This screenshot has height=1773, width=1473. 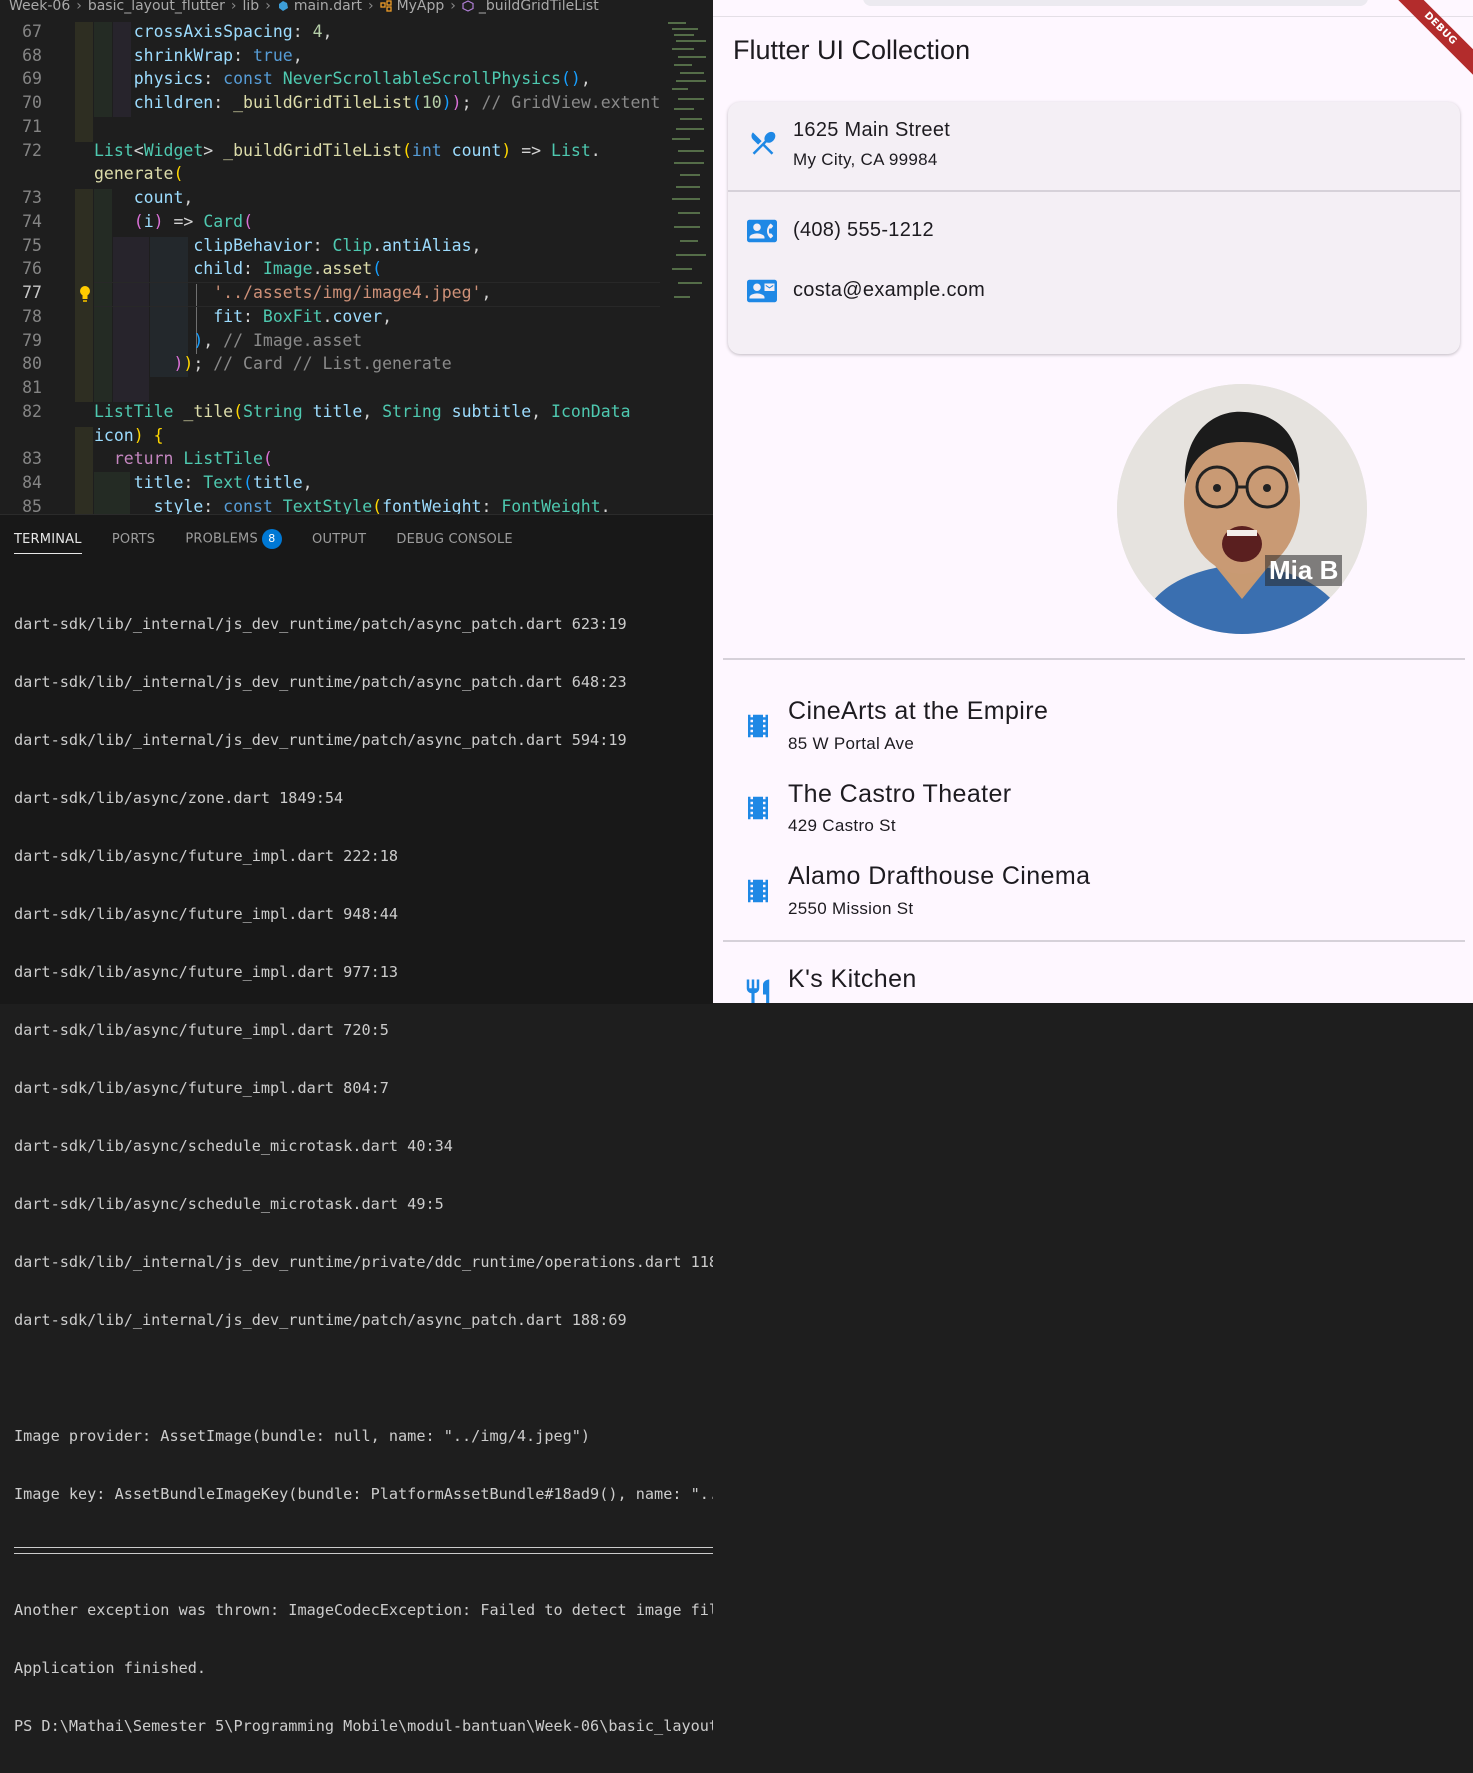 What do you see at coordinates (32, 221) in the screenshot?
I see `line-number: 74` at bounding box center [32, 221].